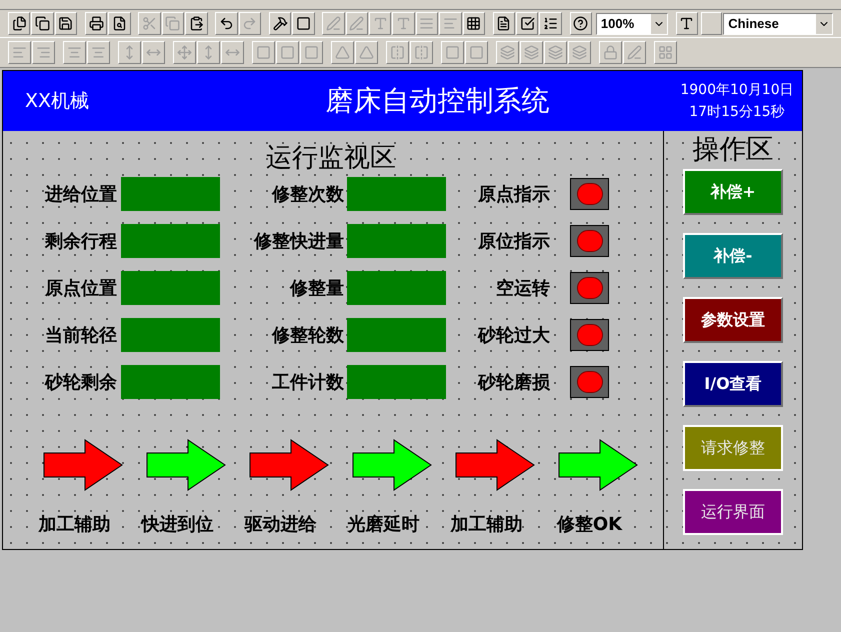 The width and height of the screenshot is (841, 632). I want to click on check-icon, so click(527, 23).